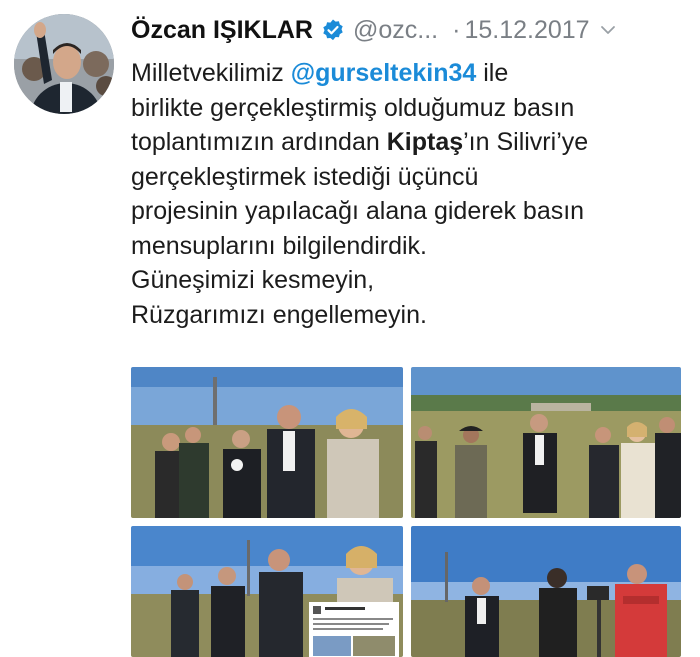 The image size is (700, 657). I want to click on avatar, so click(64, 64).